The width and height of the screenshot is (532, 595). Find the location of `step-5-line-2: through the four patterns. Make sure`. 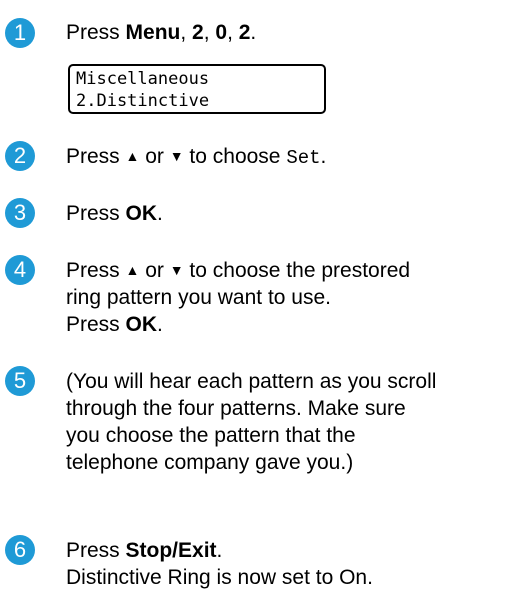

step-5-line-2: through the four patterns. Make sure is located at coordinates (236, 408).